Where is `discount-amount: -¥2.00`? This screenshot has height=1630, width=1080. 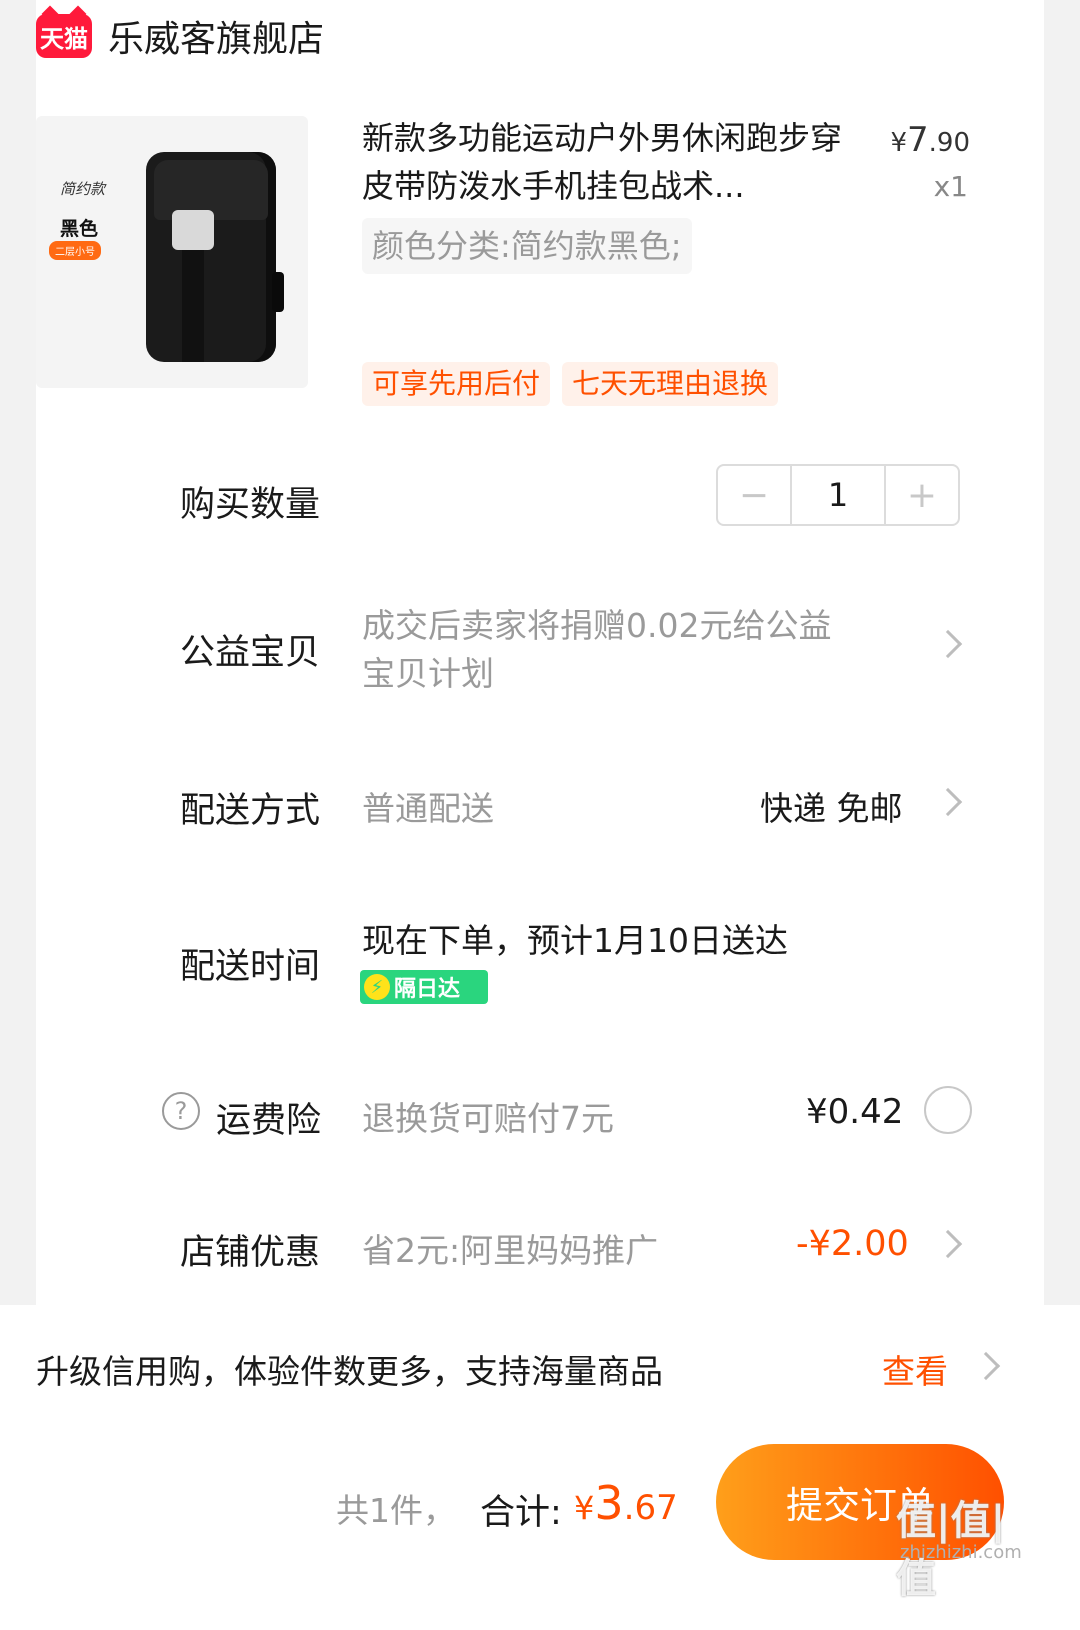 discount-amount: -¥2.00 is located at coordinates (852, 1244).